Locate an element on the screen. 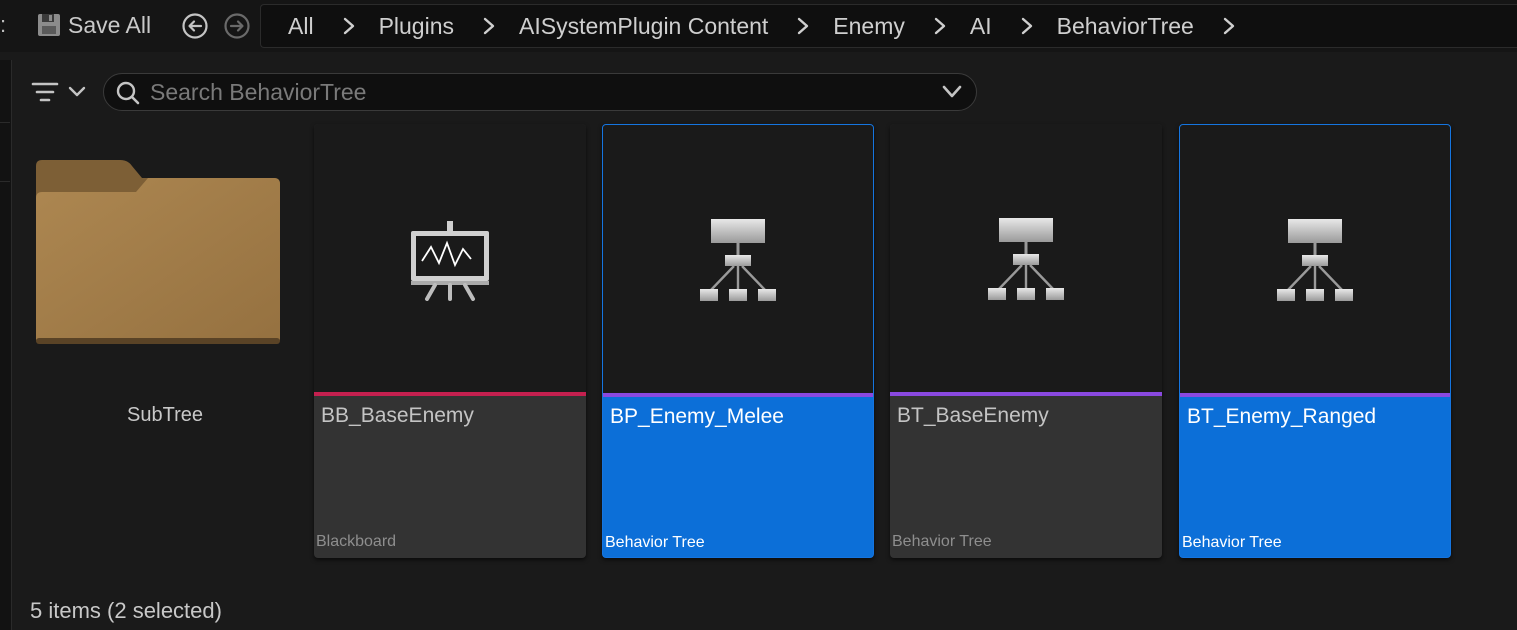 This screenshot has width=1517, height=630. breadcrumb-all: All is located at coordinates (301, 26).